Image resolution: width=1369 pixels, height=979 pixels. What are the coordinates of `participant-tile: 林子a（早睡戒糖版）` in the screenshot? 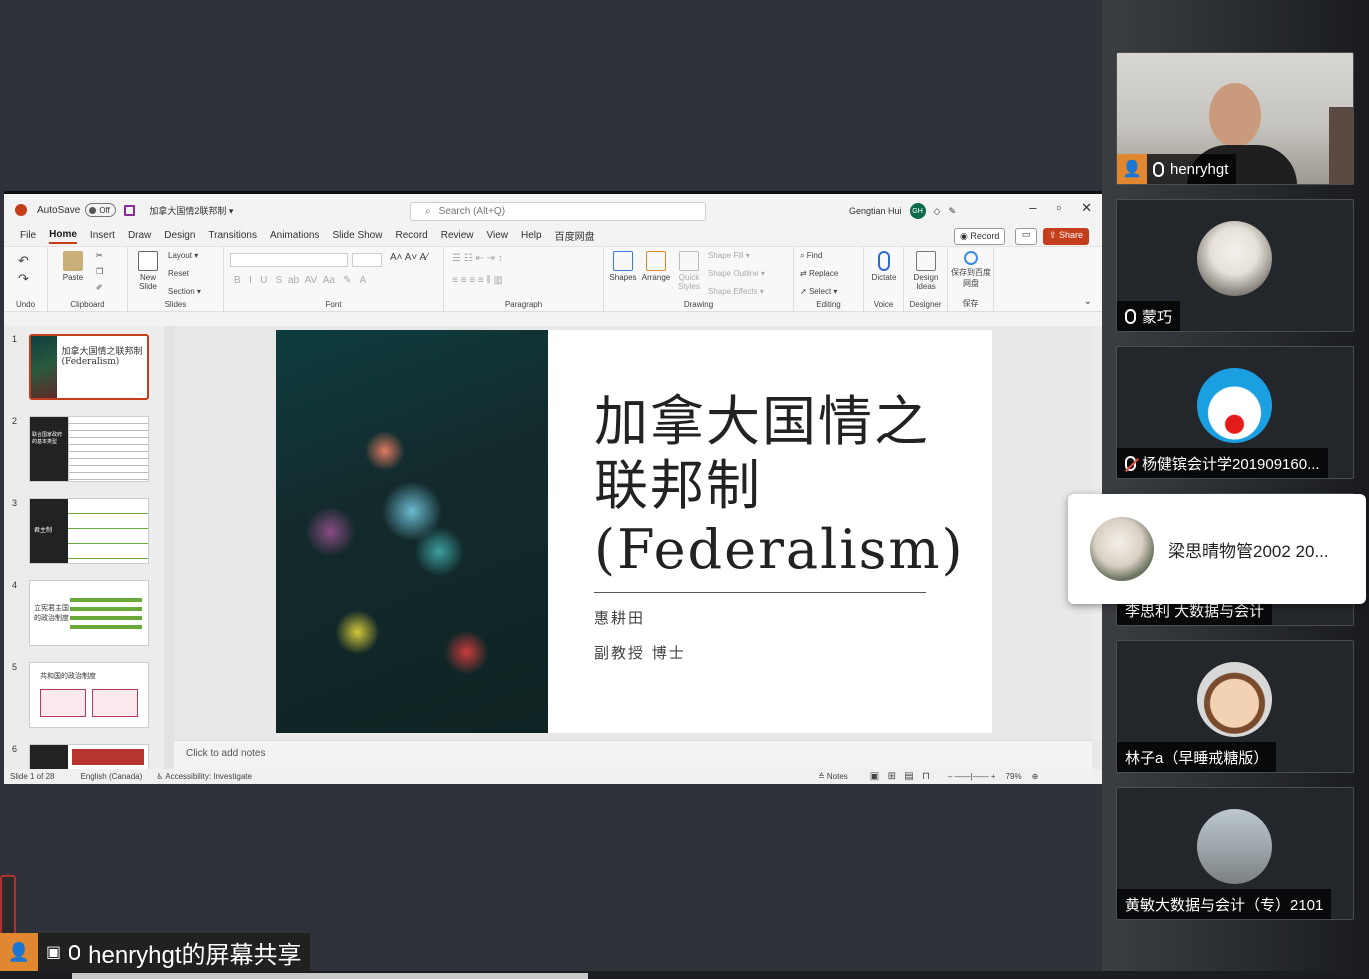 It's located at (1235, 706).